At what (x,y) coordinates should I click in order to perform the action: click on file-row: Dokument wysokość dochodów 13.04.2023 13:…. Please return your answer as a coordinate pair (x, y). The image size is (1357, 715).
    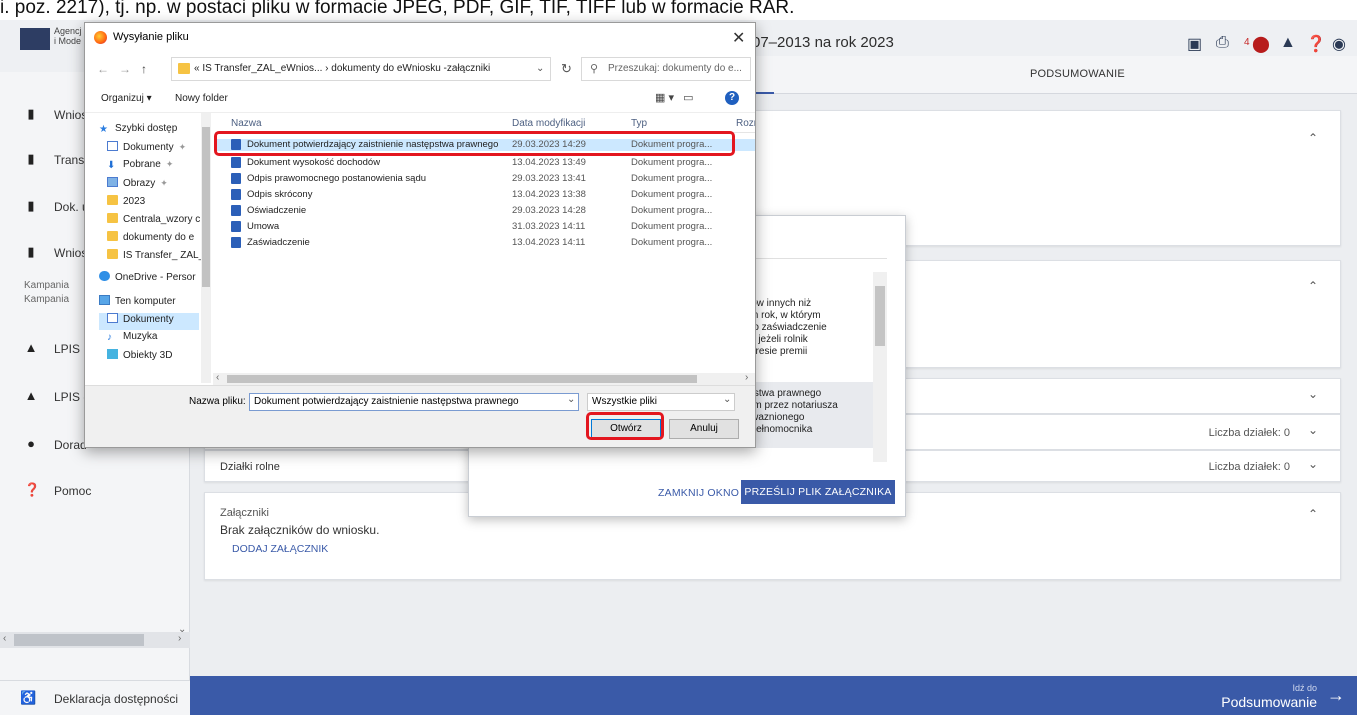
    Looking at the image, I should click on (485, 163).